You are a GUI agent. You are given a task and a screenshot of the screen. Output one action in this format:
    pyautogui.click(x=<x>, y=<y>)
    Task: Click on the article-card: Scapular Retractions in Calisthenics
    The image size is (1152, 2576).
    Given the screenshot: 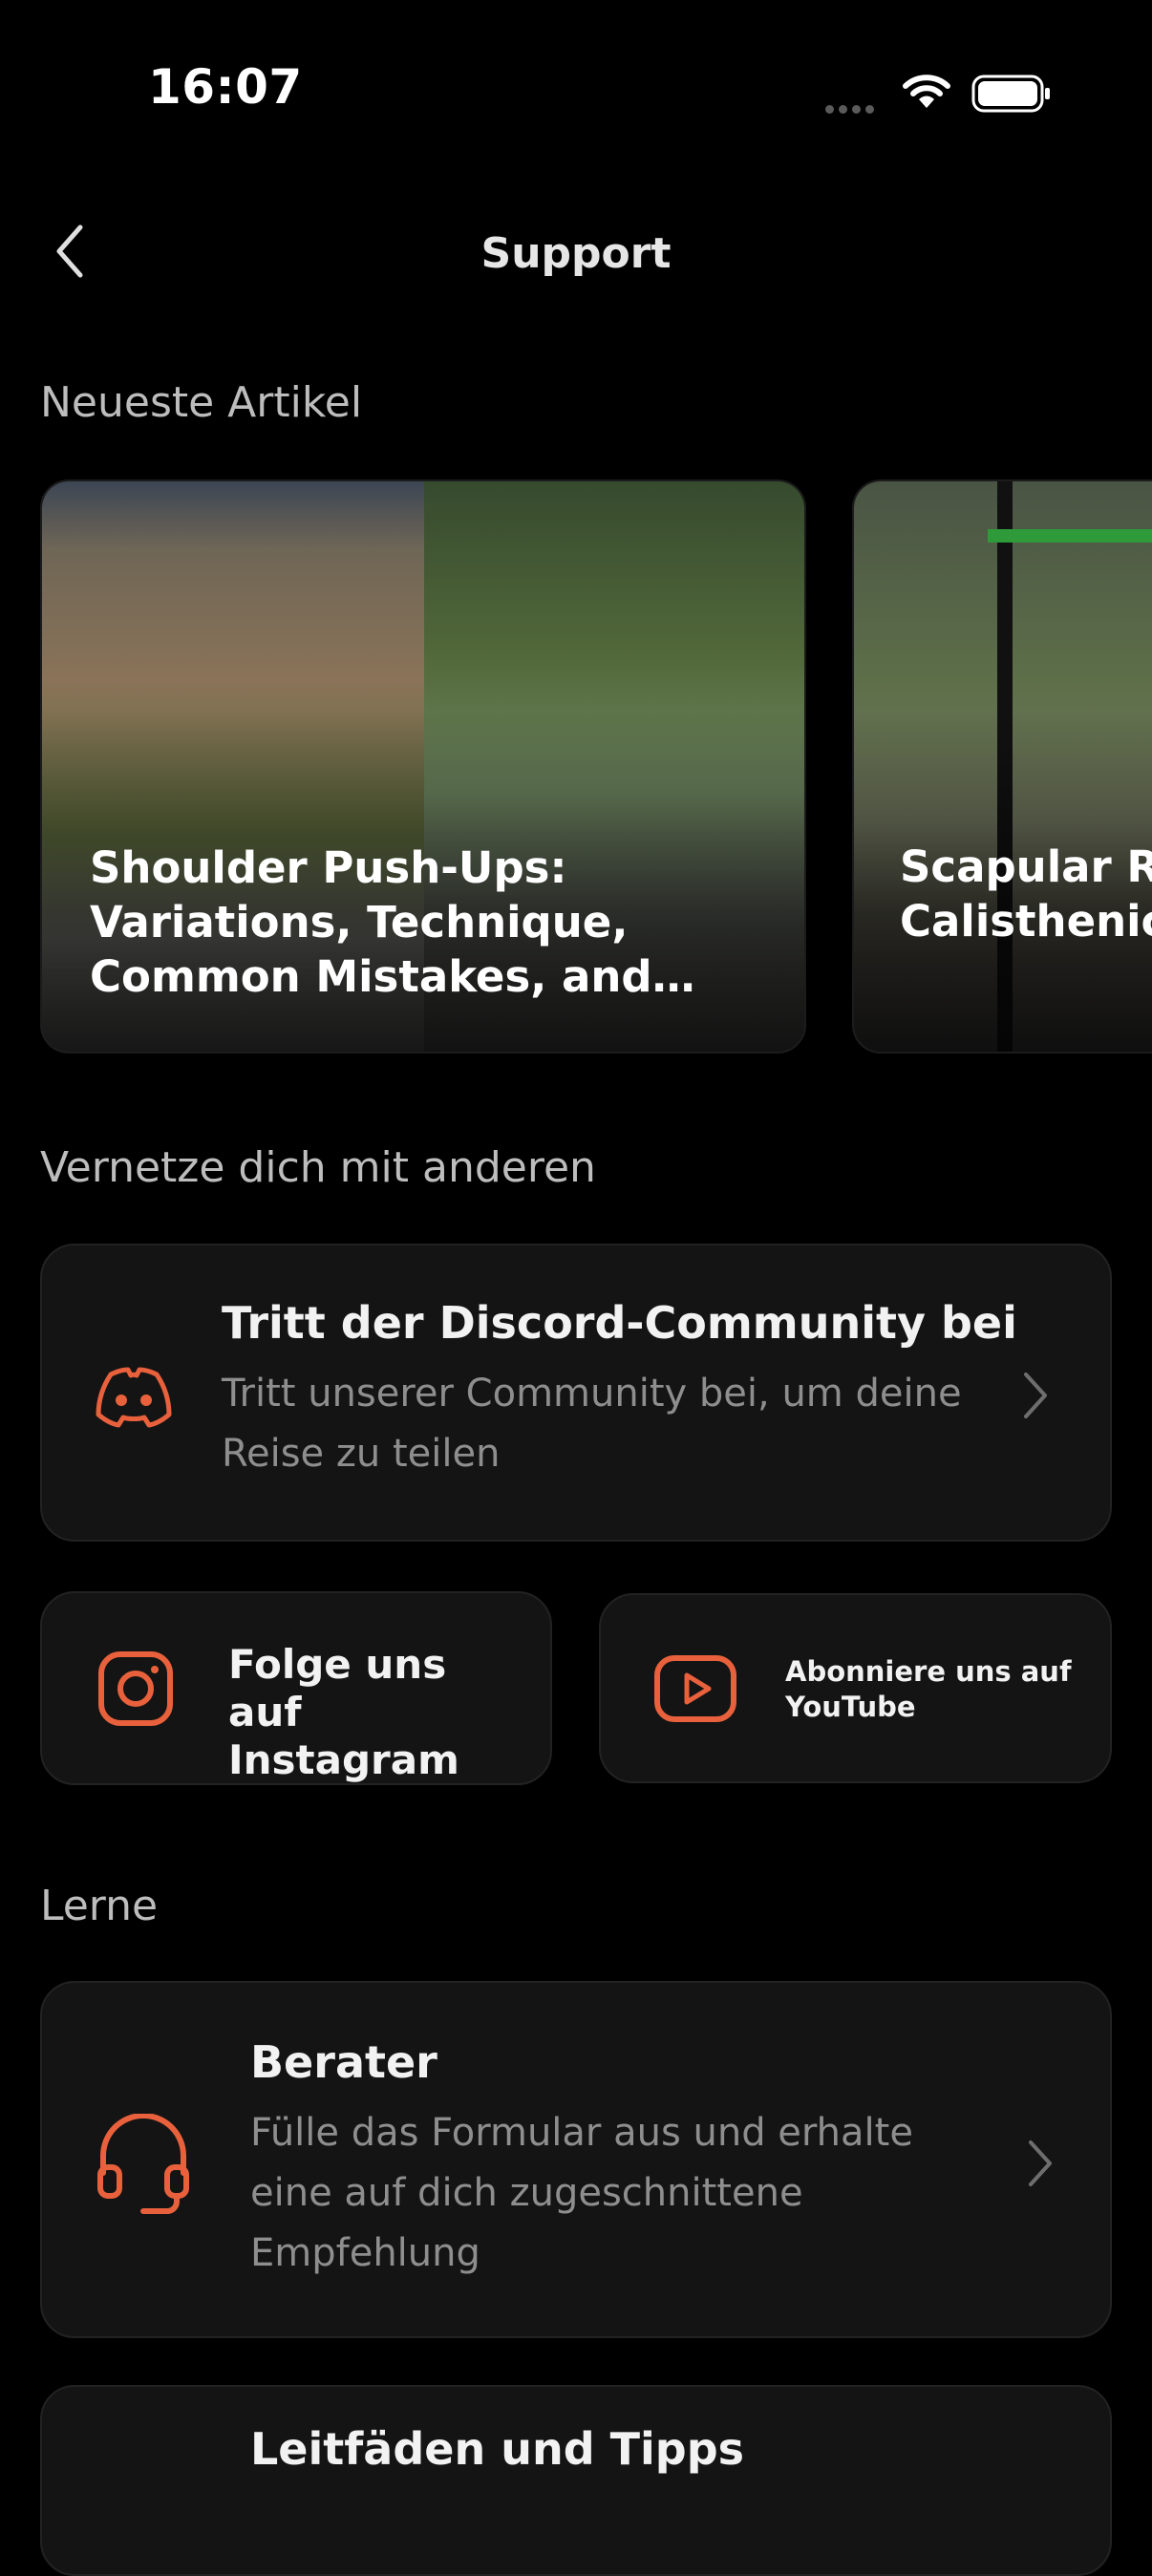 What is the action you would take?
    pyautogui.click(x=1002, y=766)
    